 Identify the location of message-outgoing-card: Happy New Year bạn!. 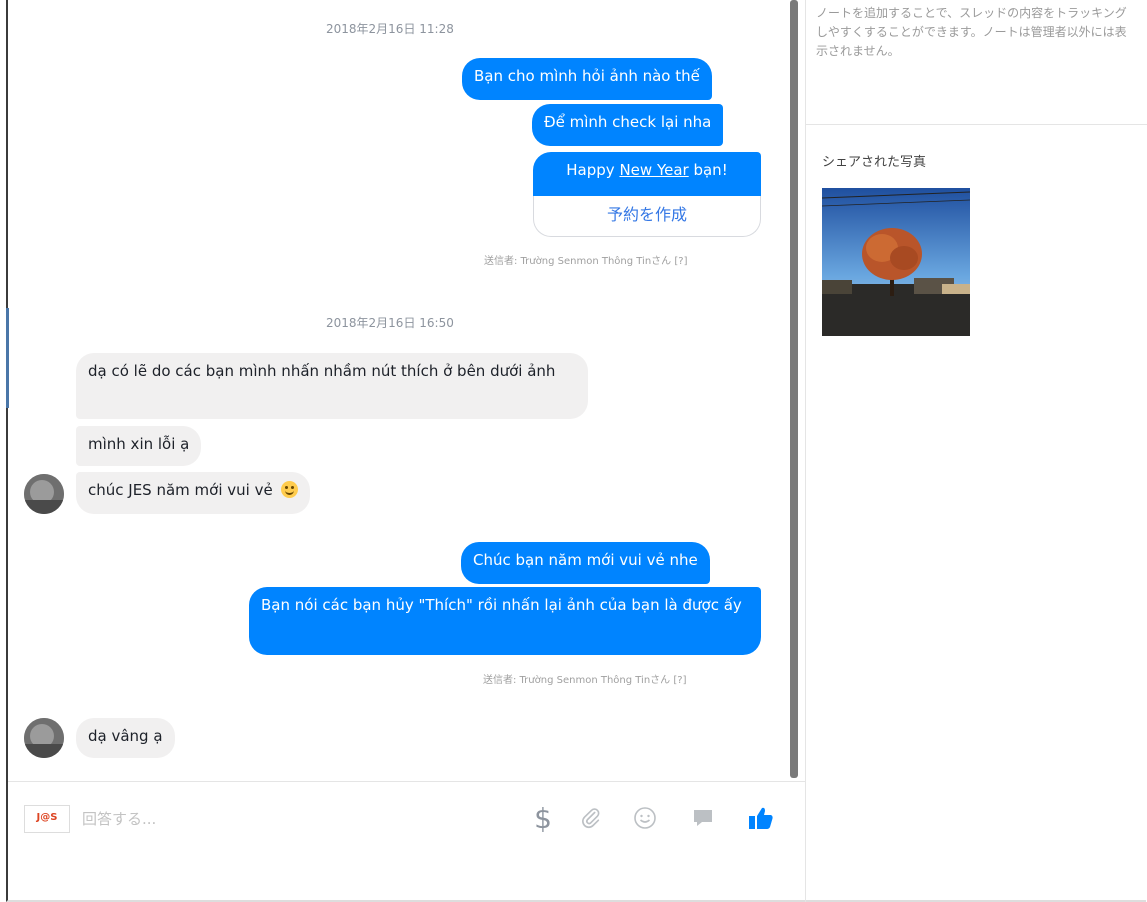
(647, 174).